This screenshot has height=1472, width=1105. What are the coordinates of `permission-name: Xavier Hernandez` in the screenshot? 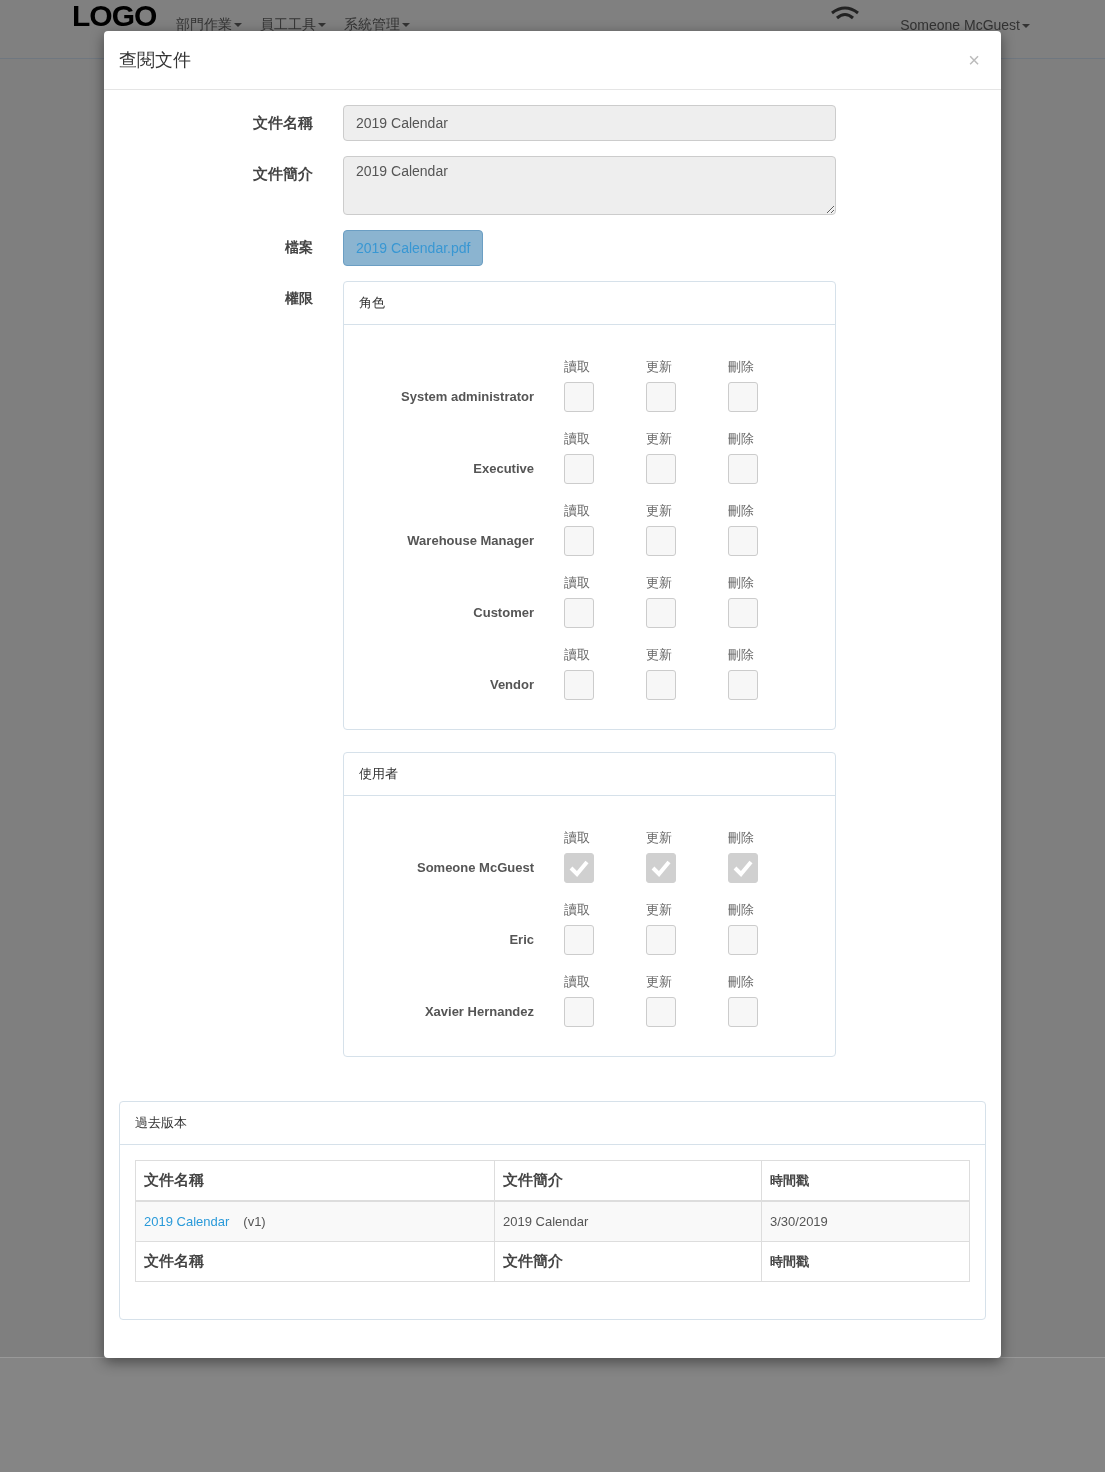 It's located at (478, 1011).